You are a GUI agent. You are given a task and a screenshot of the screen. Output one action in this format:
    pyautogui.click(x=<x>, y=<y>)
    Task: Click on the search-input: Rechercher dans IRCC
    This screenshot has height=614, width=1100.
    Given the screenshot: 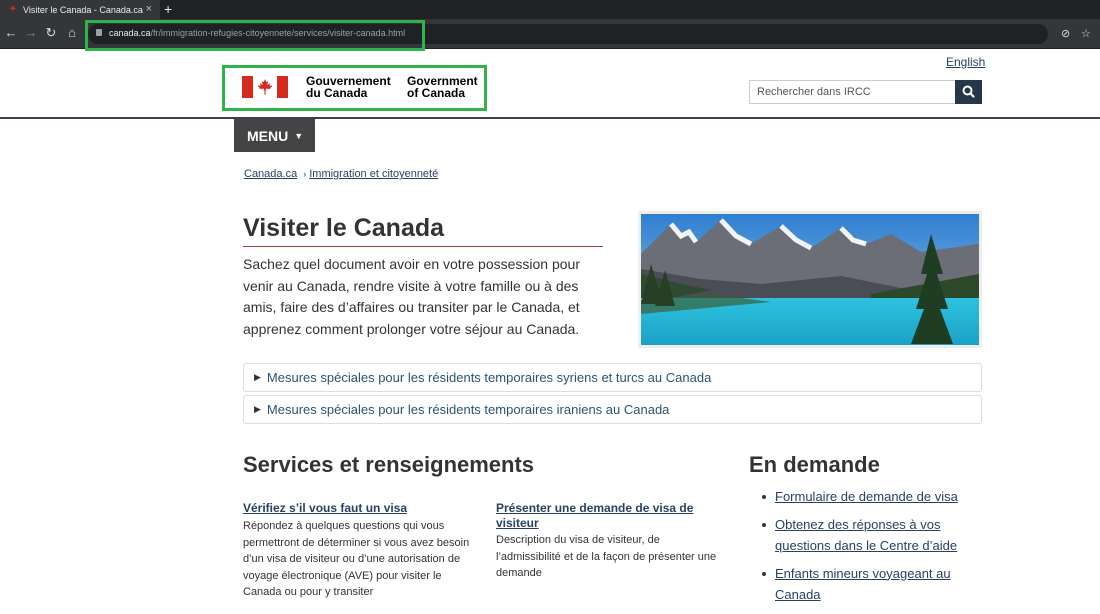 What is the action you would take?
    pyautogui.click(x=852, y=92)
    